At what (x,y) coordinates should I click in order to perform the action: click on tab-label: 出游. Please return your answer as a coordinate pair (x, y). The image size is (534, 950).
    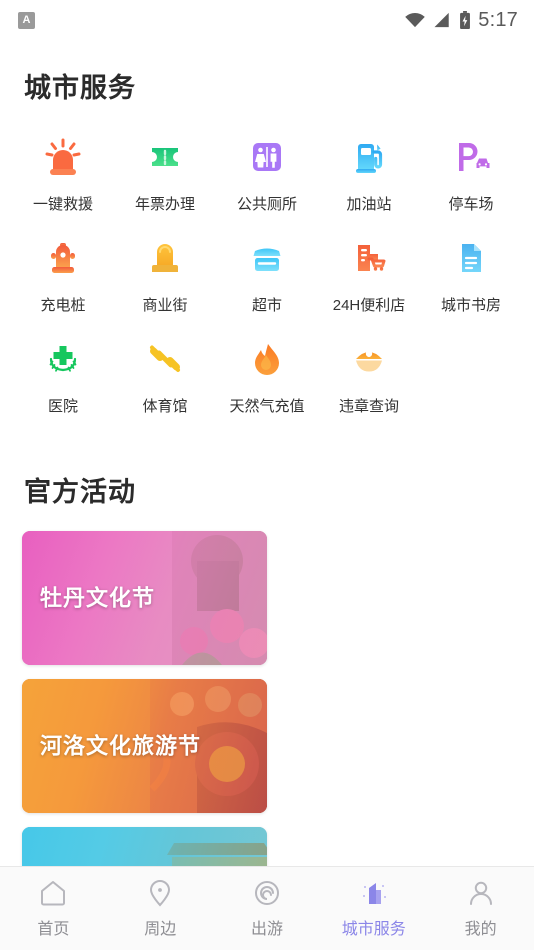
    Looking at the image, I should click on (266, 929).